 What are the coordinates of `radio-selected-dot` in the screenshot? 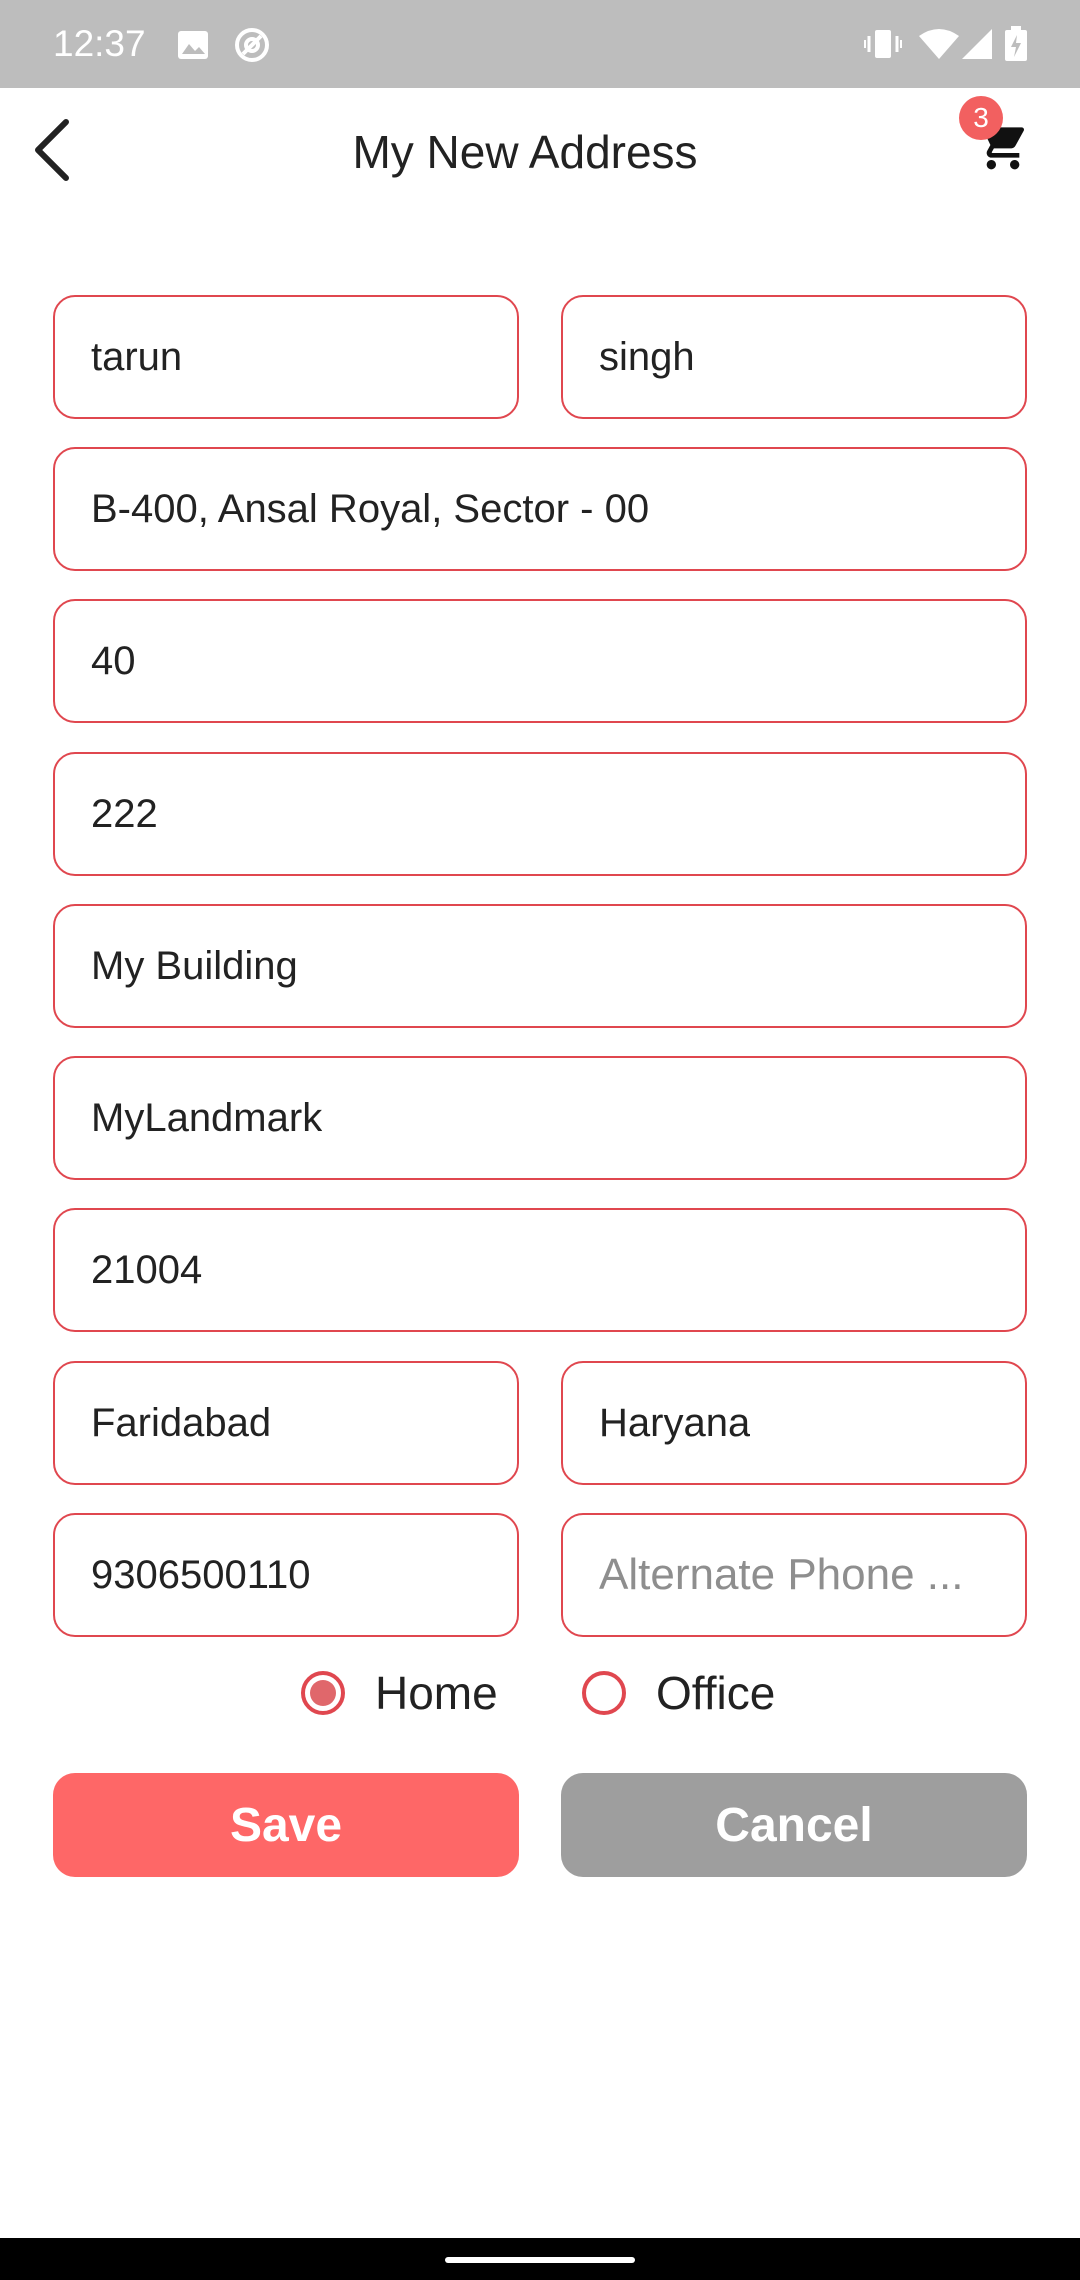 It's located at (323, 1693).